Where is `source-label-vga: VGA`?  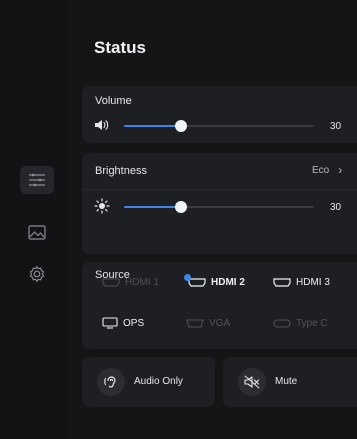 source-label-vga: VGA is located at coordinates (220, 323).